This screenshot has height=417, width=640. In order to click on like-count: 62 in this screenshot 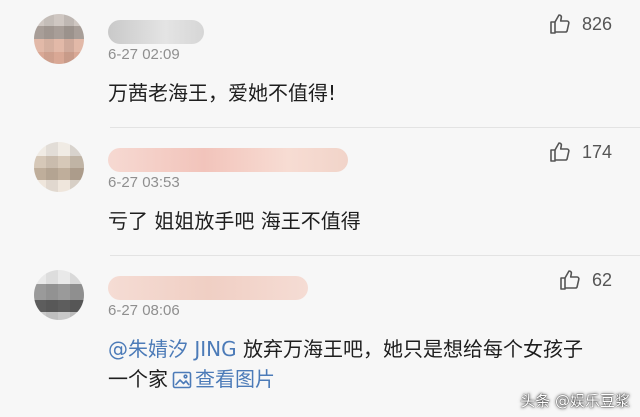, I will do `click(601, 279)`.